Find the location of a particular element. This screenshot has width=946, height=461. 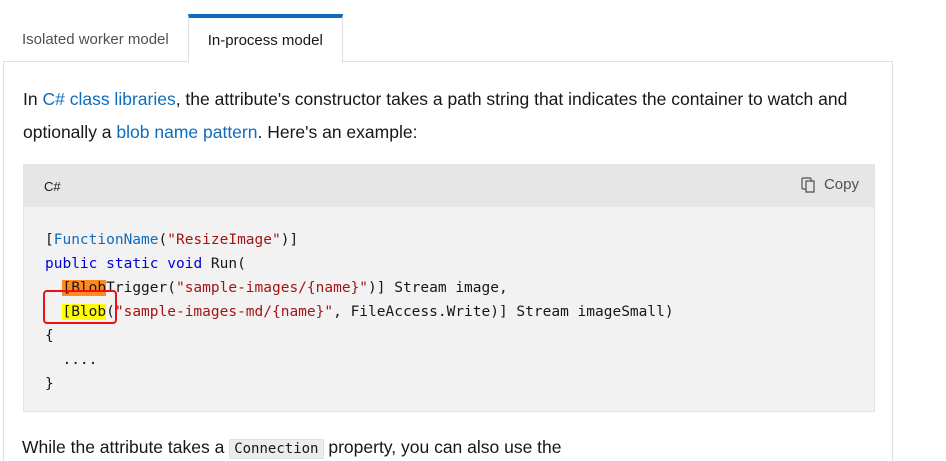

copy-label: Copy is located at coordinates (841, 184).